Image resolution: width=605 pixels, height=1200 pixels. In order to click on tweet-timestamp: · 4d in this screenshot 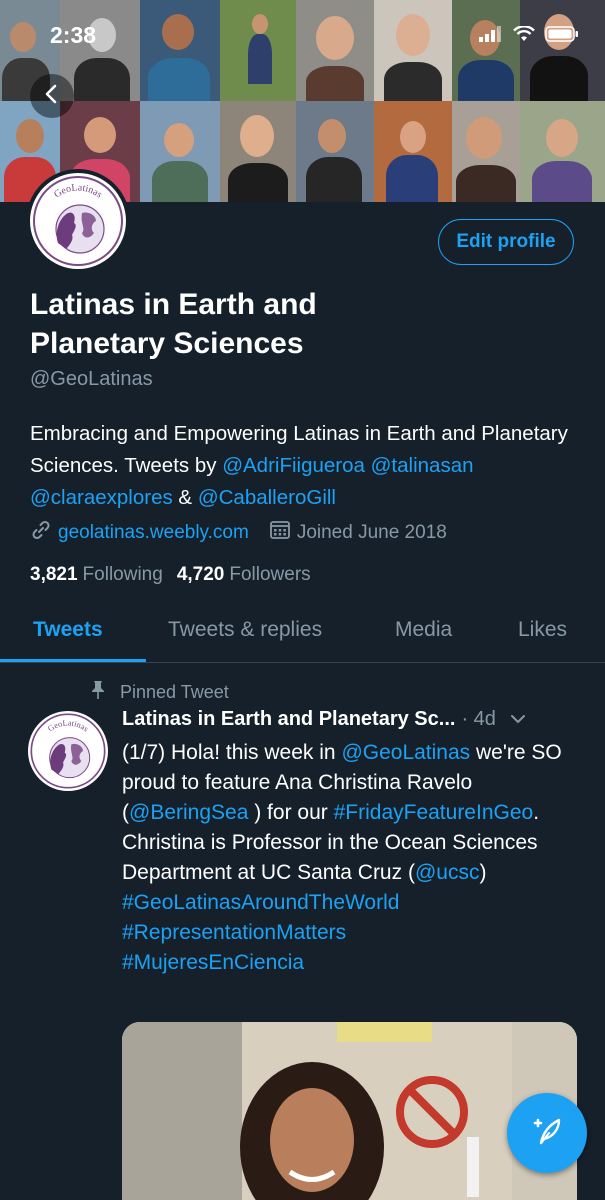, I will do `click(478, 719)`.